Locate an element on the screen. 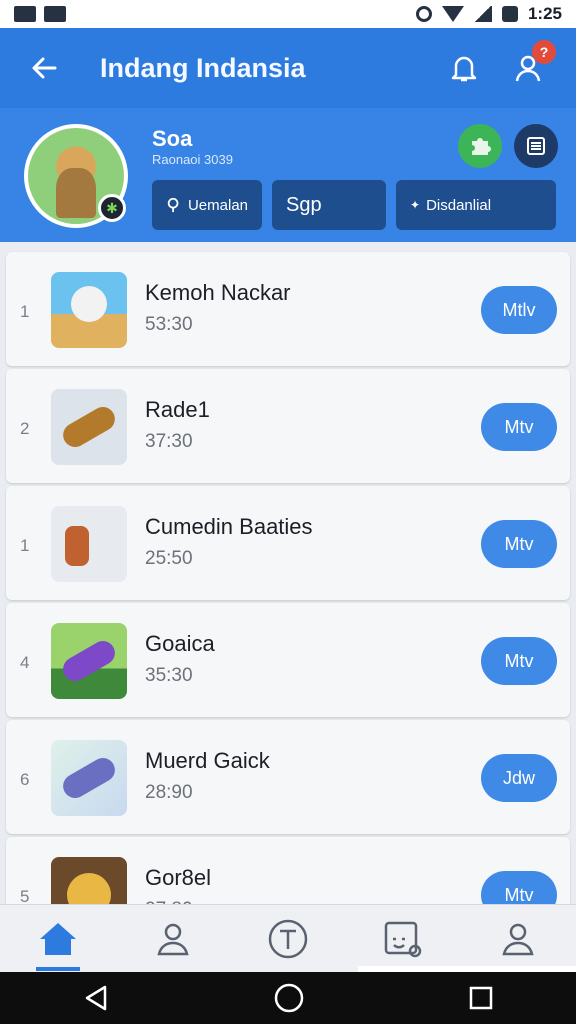  nav-gallery is located at coordinates (403, 939).